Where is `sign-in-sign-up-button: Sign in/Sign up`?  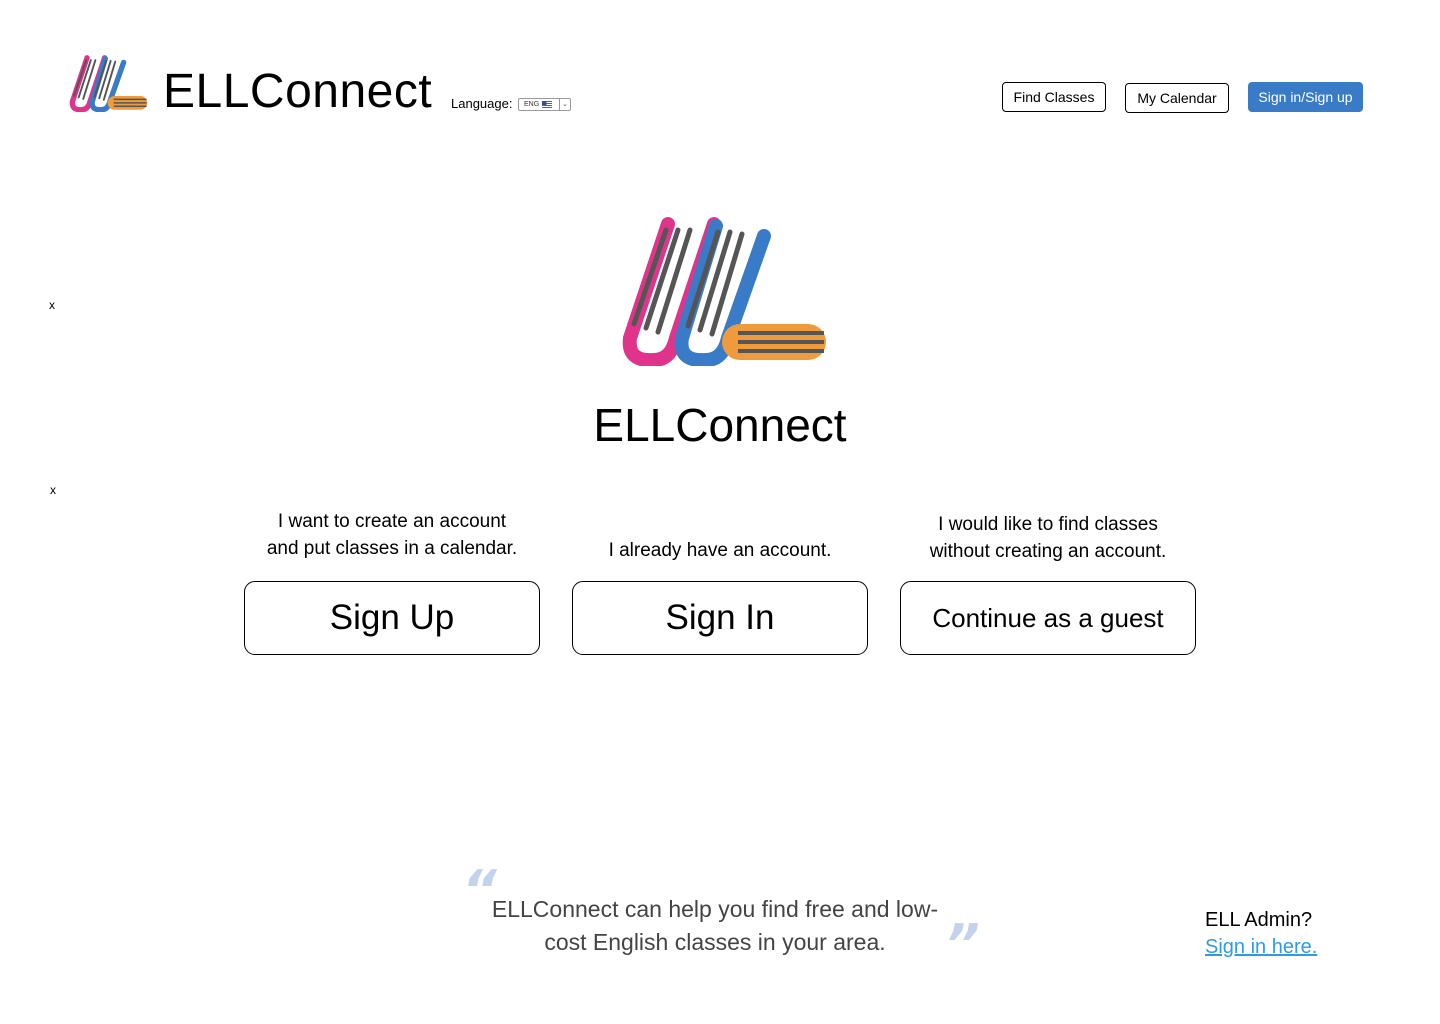 sign-in-sign-up-button: Sign in/Sign up is located at coordinates (1305, 97).